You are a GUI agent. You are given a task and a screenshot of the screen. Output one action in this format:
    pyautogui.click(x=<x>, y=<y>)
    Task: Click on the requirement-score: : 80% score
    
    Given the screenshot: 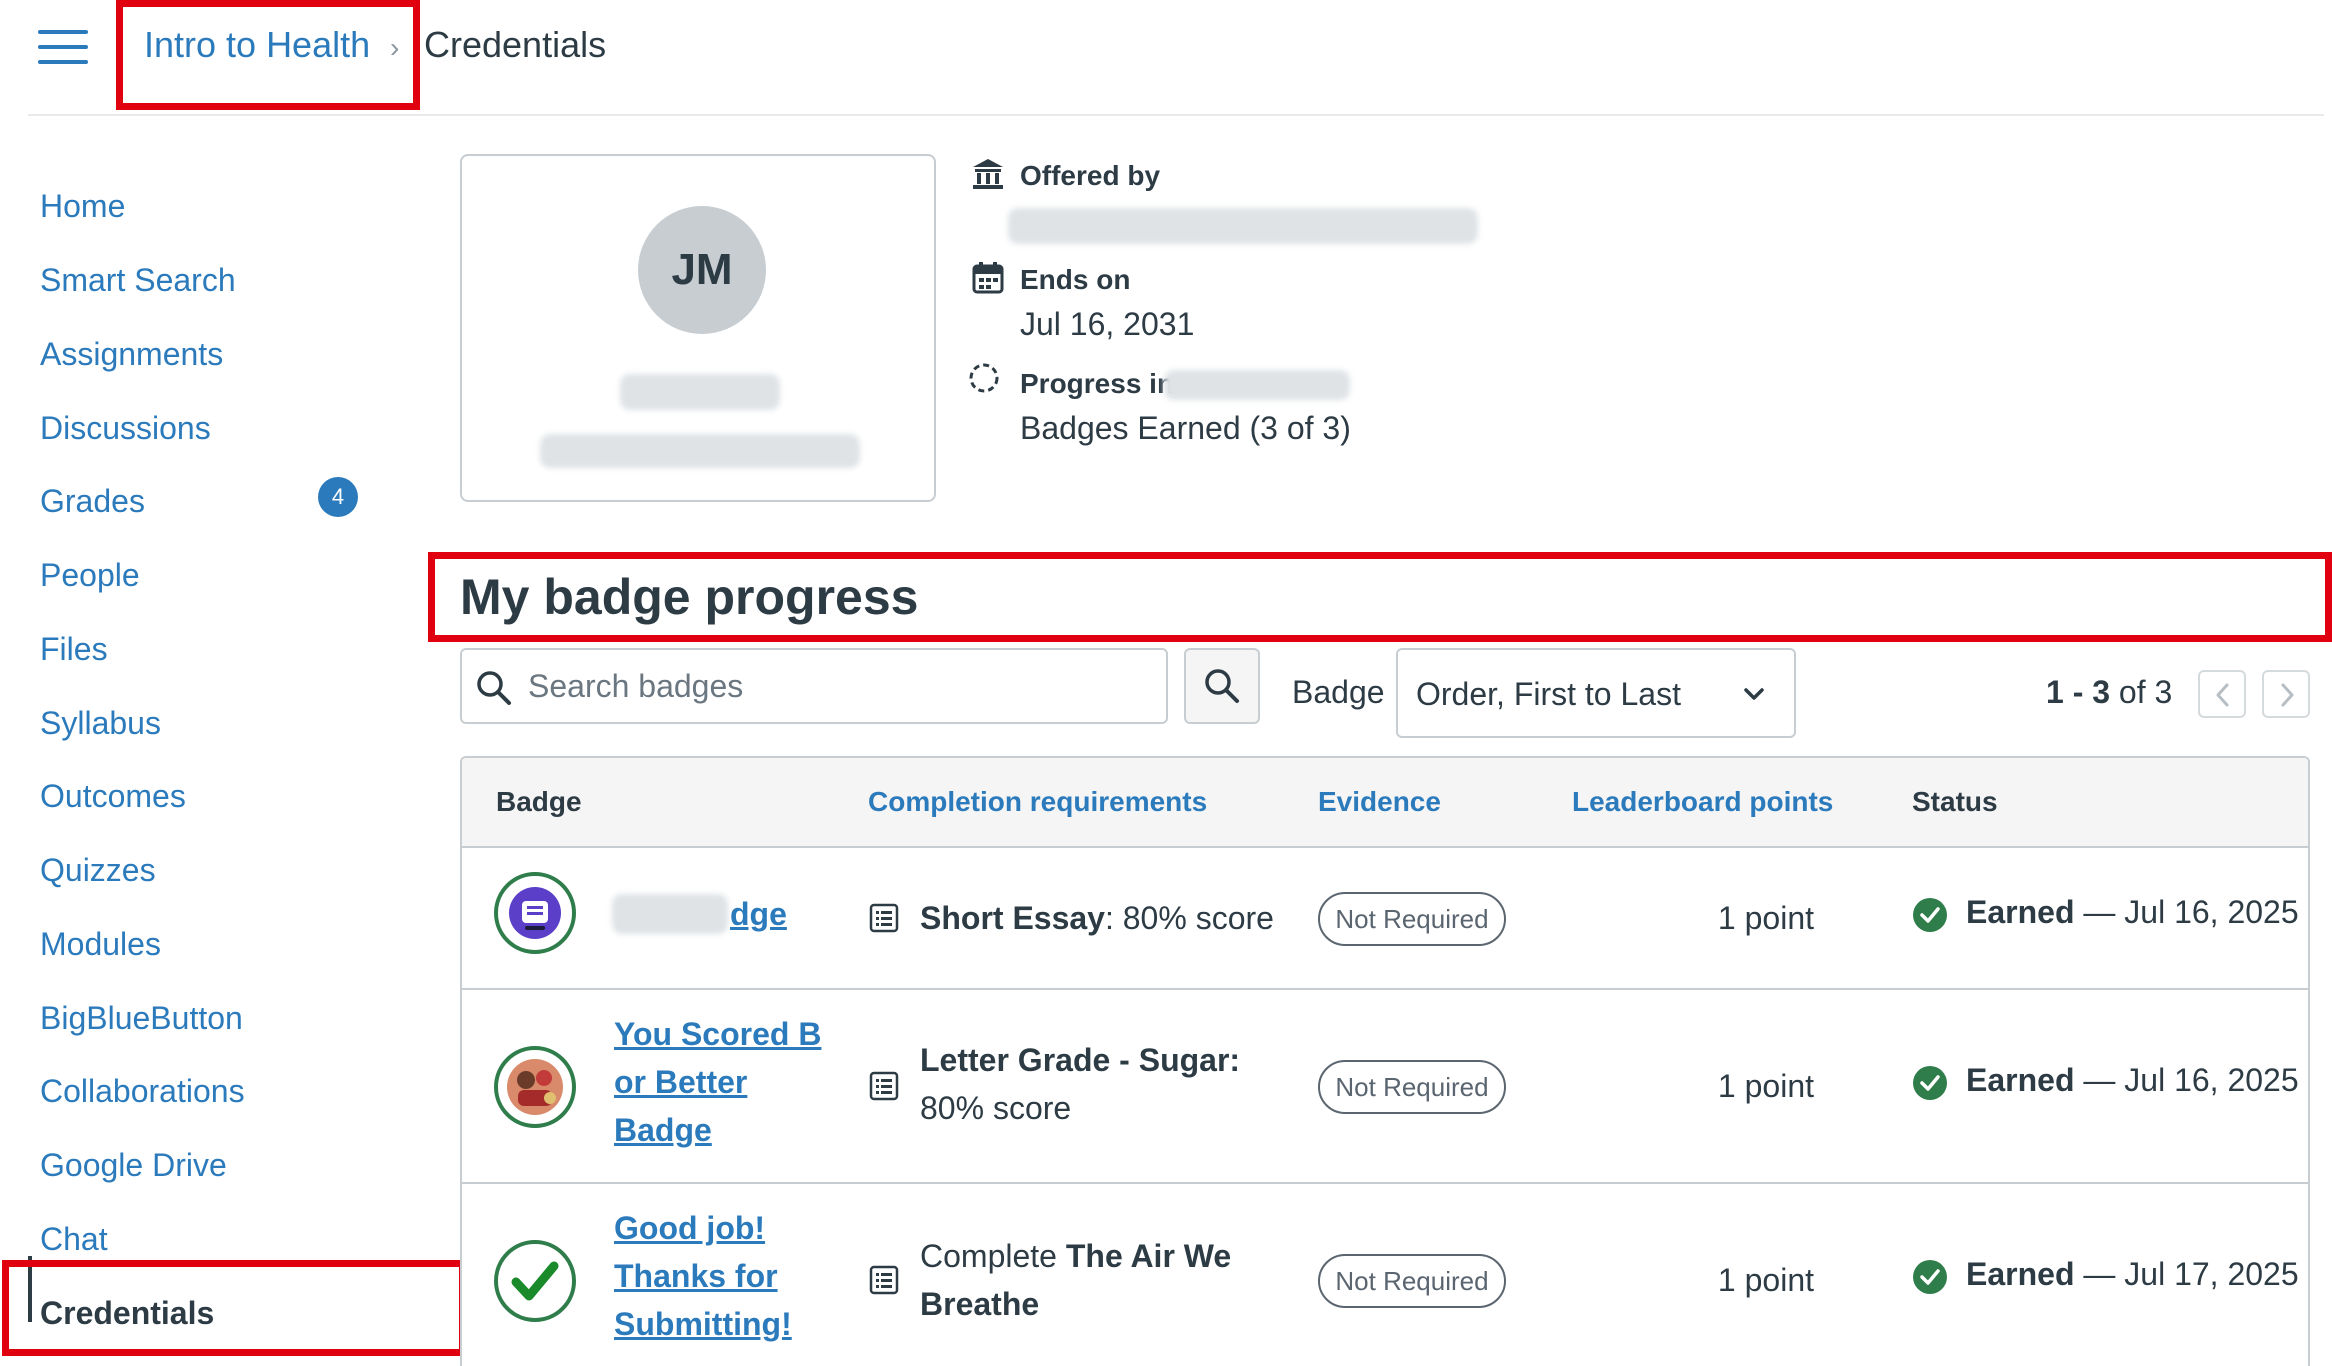 What is the action you would take?
    pyautogui.click(x=1189, y=918)
    